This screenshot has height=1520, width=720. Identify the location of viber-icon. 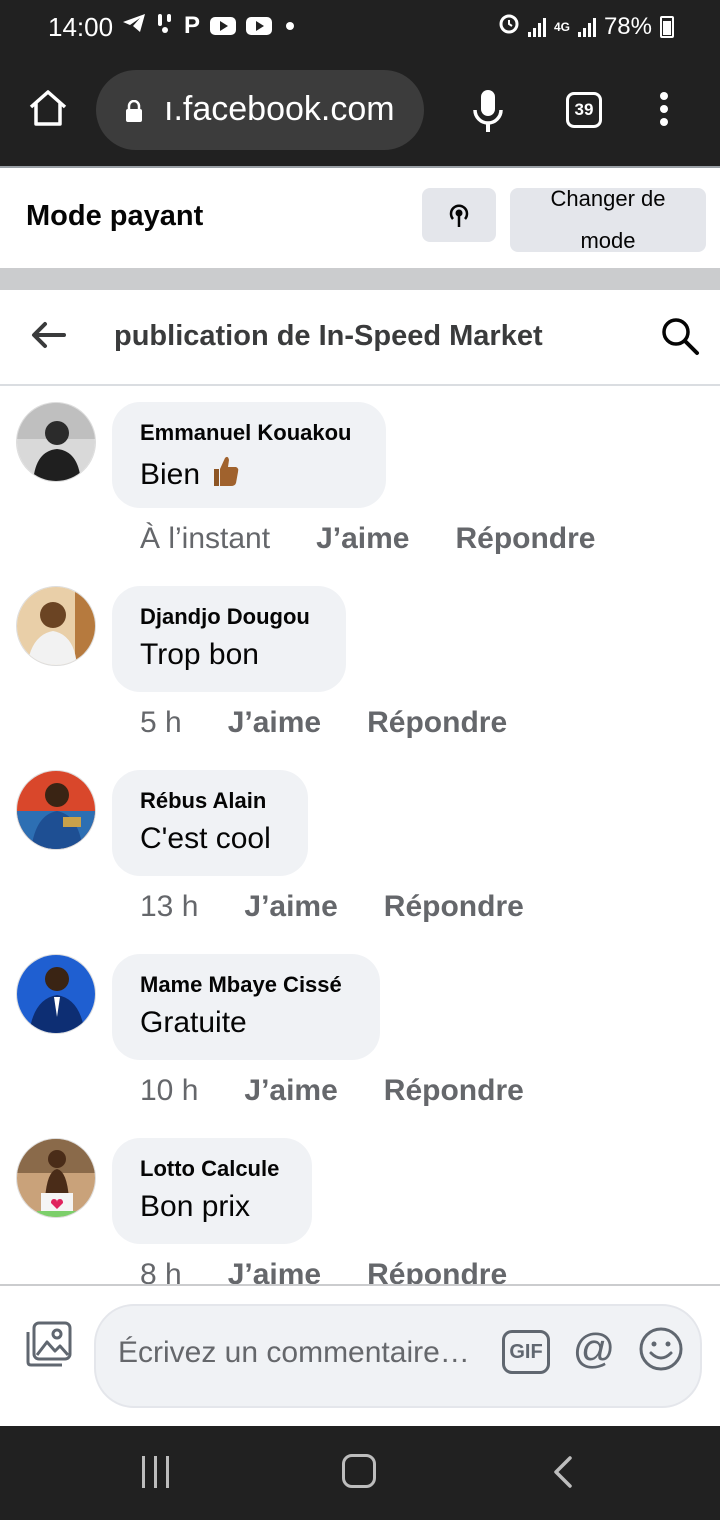
(165, 26).